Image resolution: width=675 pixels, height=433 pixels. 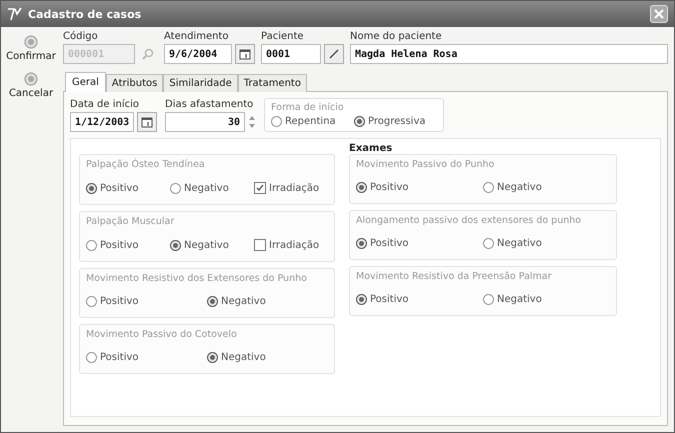 What do you see at coordinates (469, 220) in the screenshot?
I see `group-title: Alongamento passivo dos extensores do punho` at bounding box center [469, 220].